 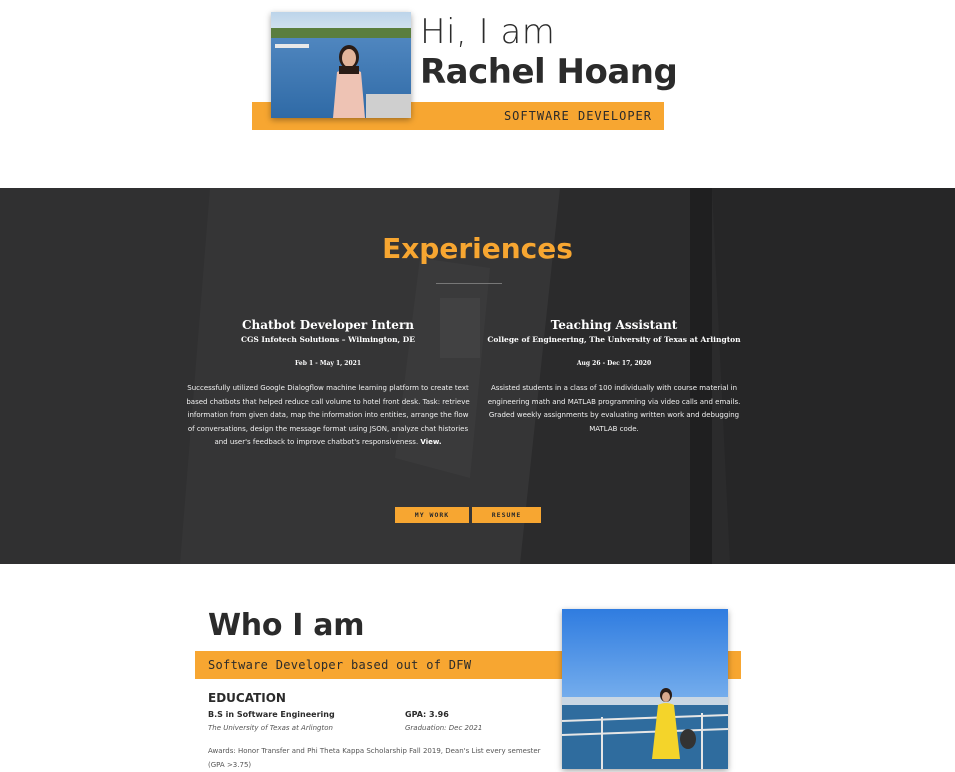 What do you see at coordinates (488, 32) in the screenshot?
I see `hero-greeting: Hi, I am` at bounding box center [488, 32].